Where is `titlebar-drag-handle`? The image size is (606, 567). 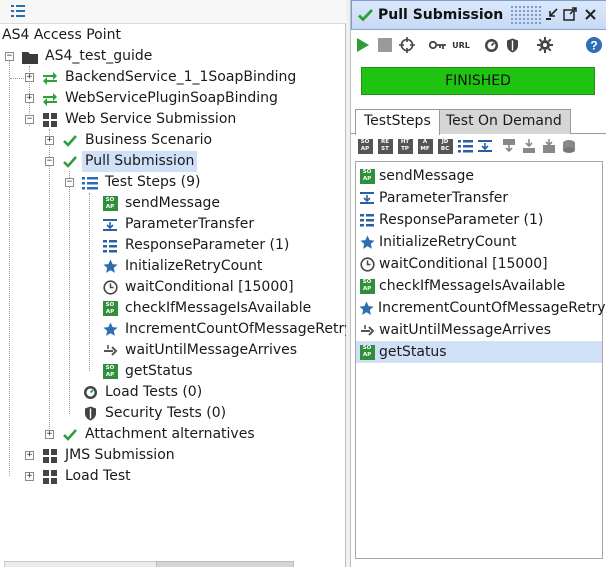 titlebar-drag-handle is located at coordinates (526, 15).